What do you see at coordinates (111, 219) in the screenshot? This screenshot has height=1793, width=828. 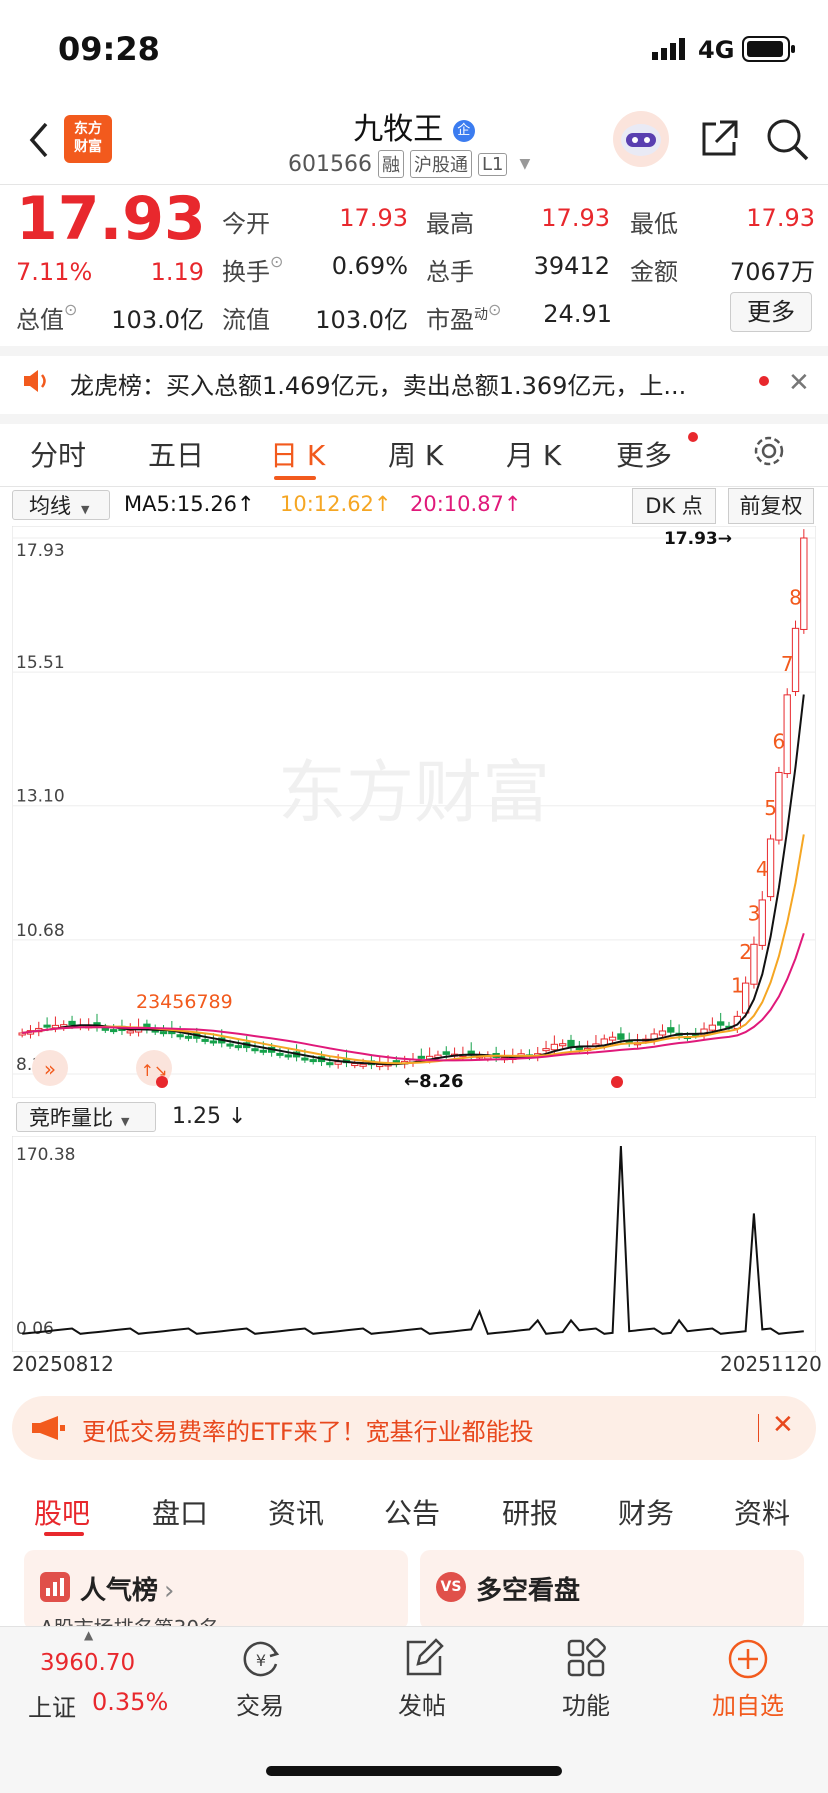 I see `current-price: 17.93` at bounding box center [111, 219].